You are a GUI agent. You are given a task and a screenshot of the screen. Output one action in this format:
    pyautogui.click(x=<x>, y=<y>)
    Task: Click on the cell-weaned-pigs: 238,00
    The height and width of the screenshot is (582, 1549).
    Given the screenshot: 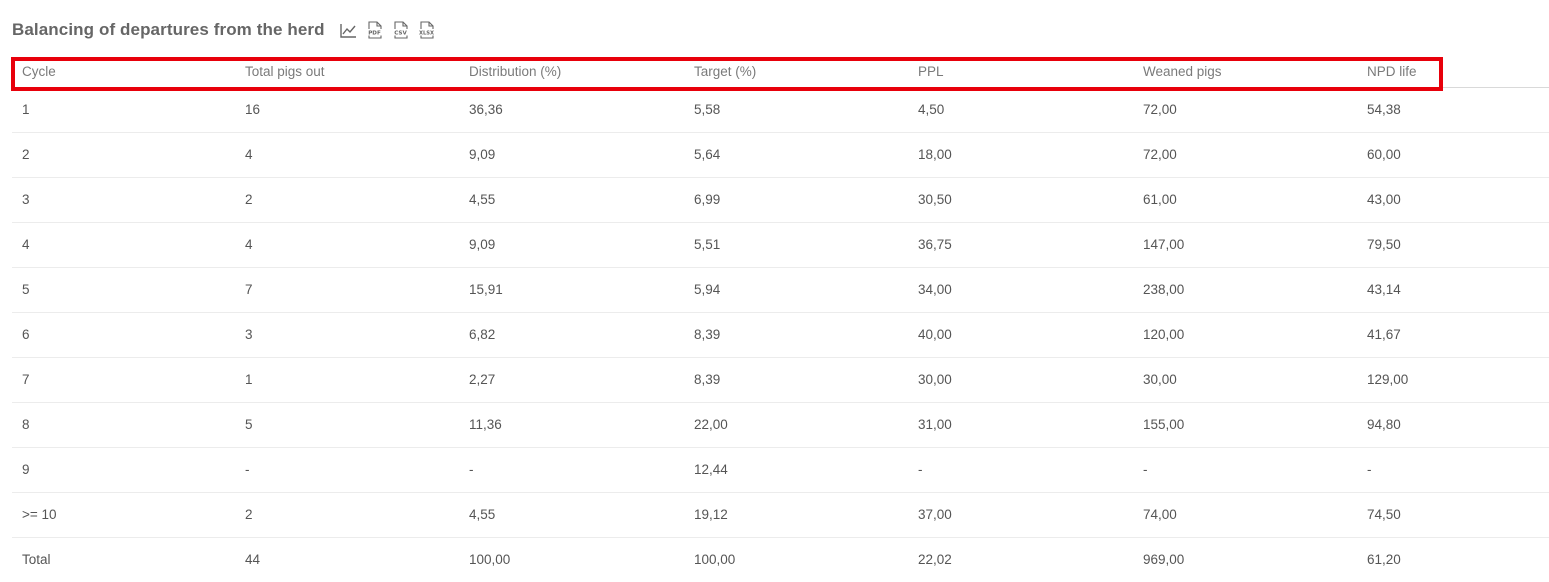 What is the action you would take?
    pyautogui.click(x=1164, y=289)
    